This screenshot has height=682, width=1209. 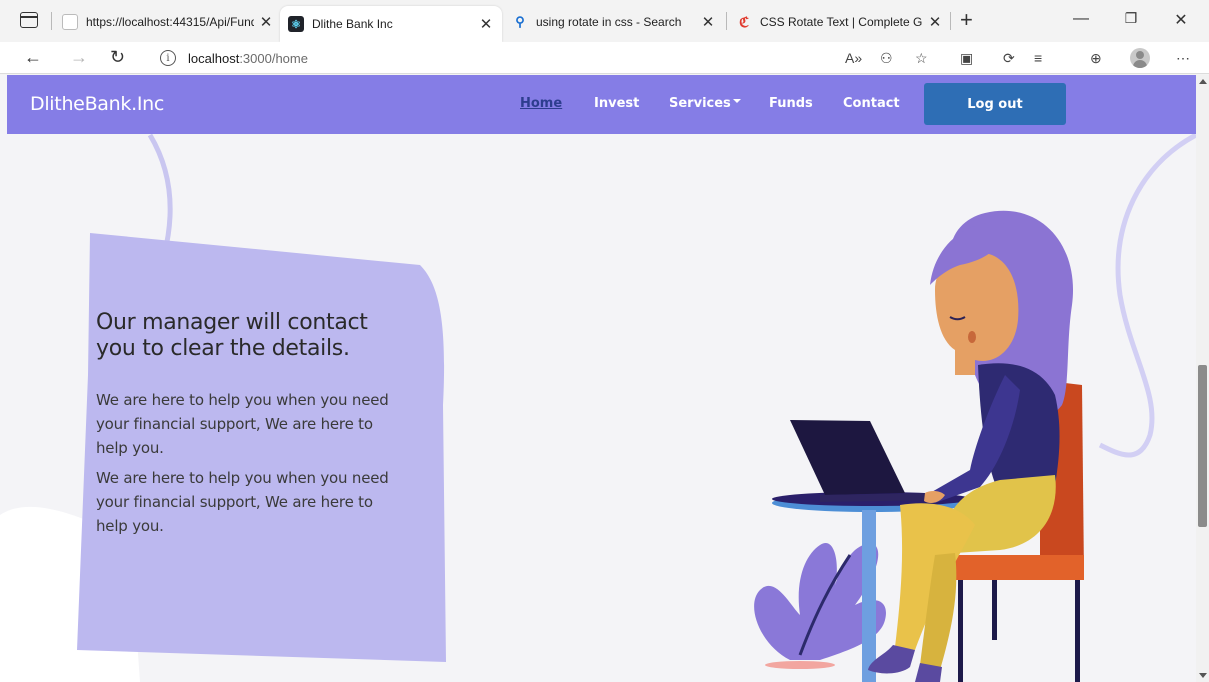 I want to click on refresh-icon: ↻, so click(x=117, y=57).